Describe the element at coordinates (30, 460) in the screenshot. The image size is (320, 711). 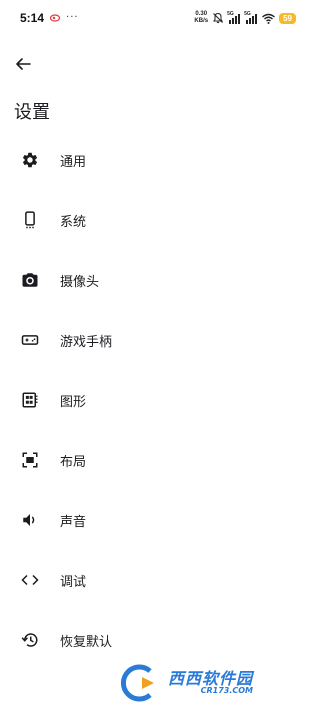
I see `layout-icon` at that location.